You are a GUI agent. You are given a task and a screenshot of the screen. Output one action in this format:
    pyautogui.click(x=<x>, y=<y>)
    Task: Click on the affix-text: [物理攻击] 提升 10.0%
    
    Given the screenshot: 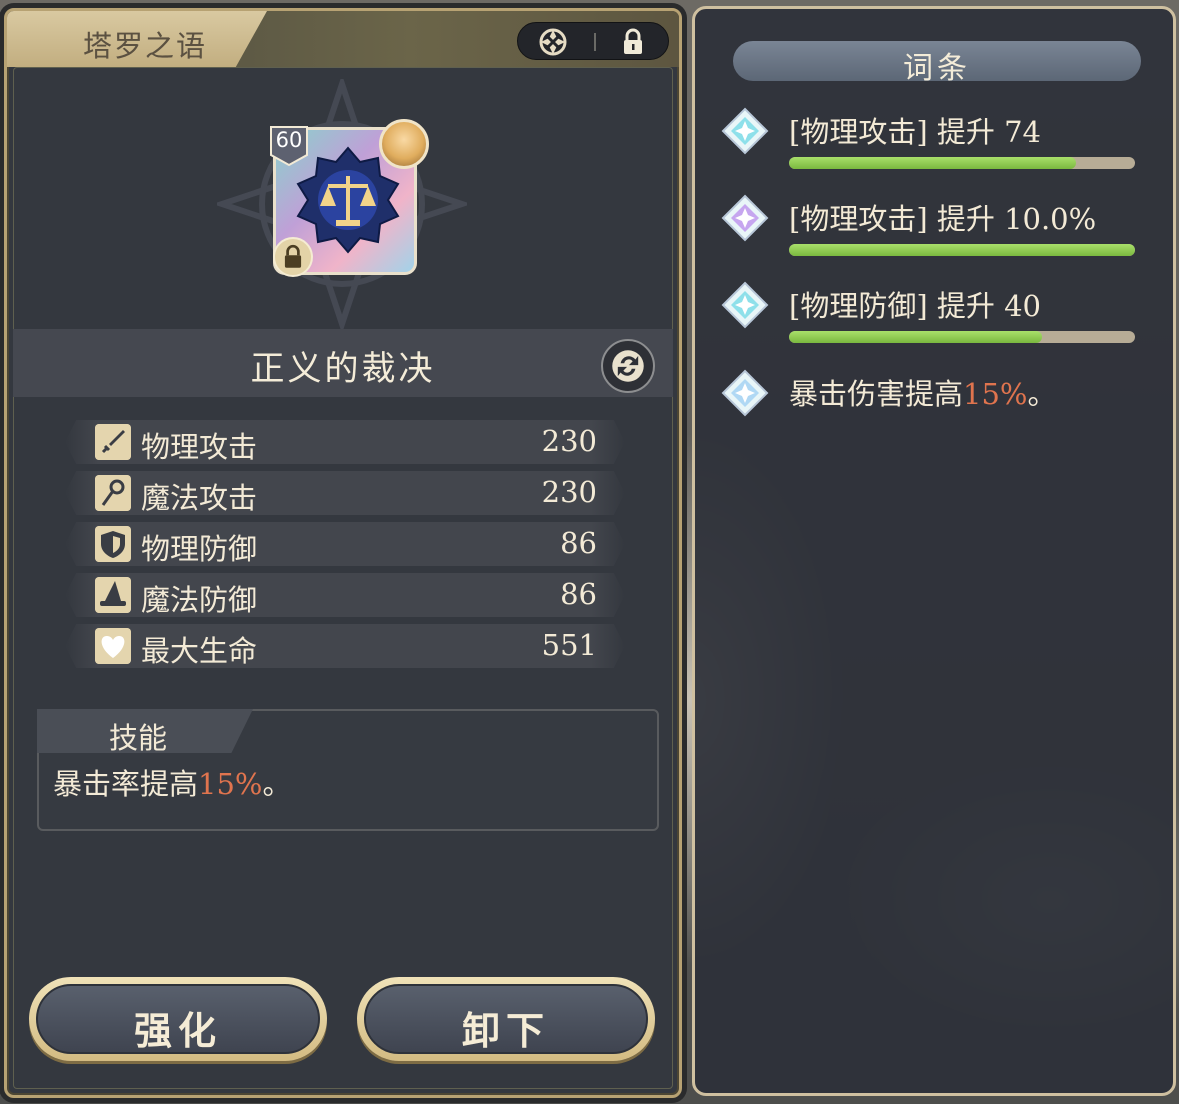 What is the action you would take?
    pyautogui.click(x=943, y=219)
    